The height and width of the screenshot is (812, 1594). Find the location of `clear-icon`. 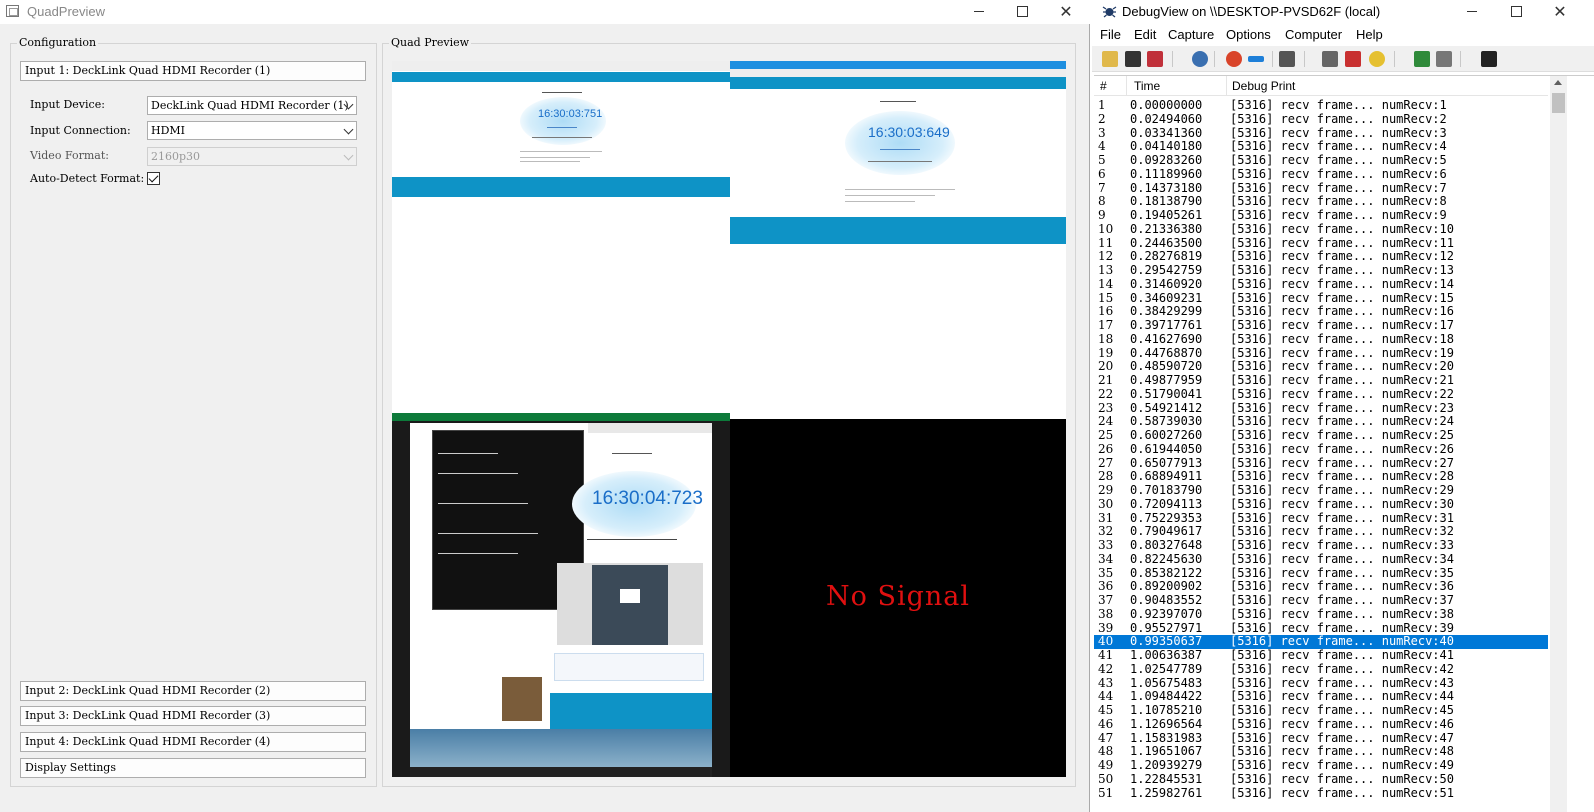

clear-icon is located at coordinates (1234, 59).